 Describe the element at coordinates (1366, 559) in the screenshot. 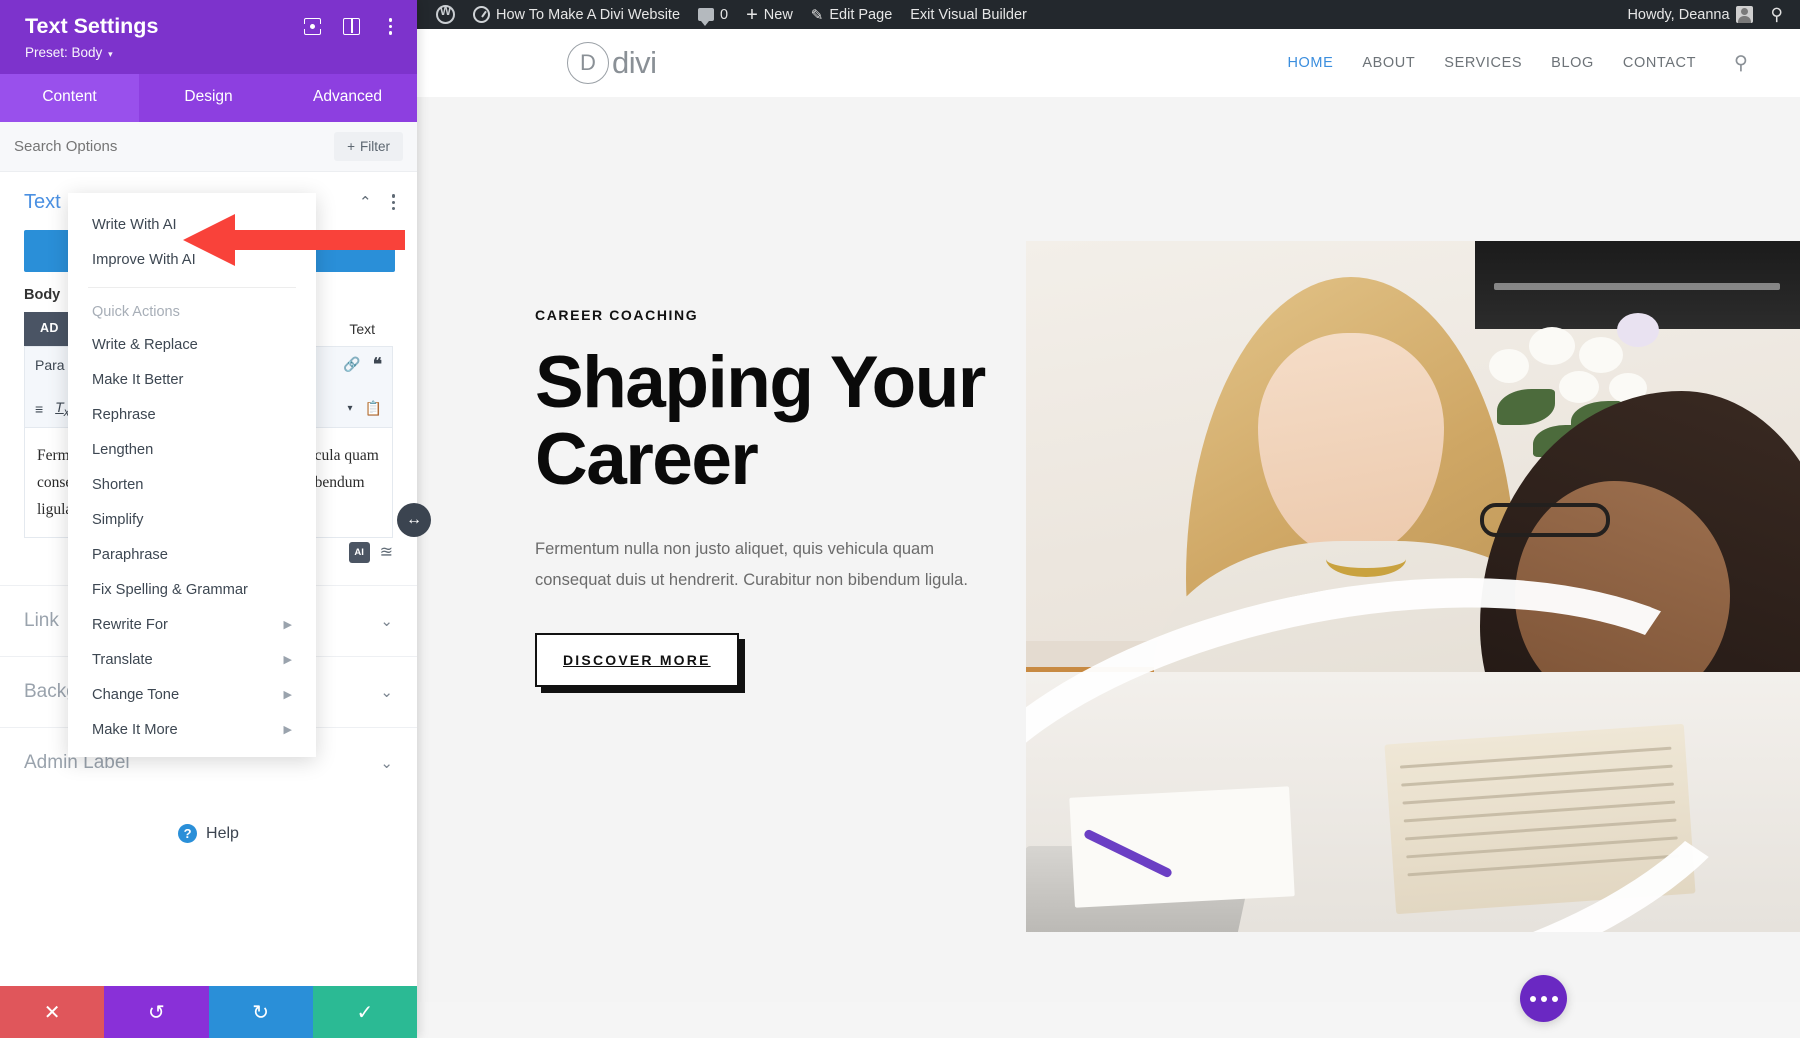

I see `photo-necklace` at that location.